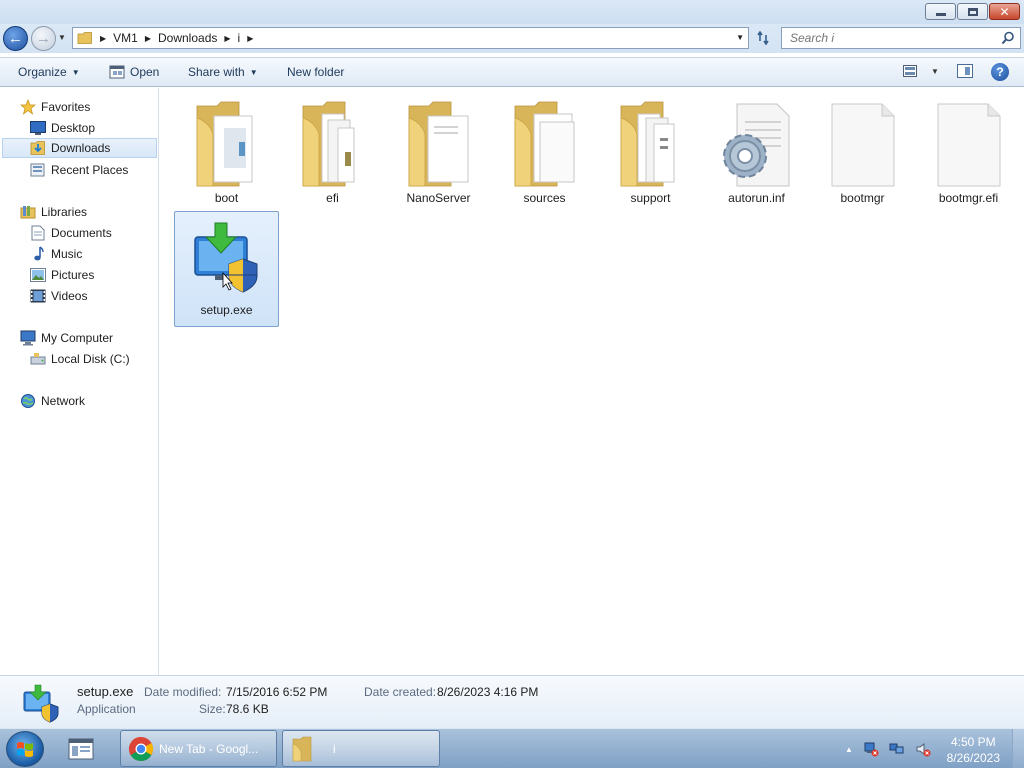 Image resolution: width=1024 pixels, height=768 pixels. I want to click on nav-documents: Documents, so click(71, 233).